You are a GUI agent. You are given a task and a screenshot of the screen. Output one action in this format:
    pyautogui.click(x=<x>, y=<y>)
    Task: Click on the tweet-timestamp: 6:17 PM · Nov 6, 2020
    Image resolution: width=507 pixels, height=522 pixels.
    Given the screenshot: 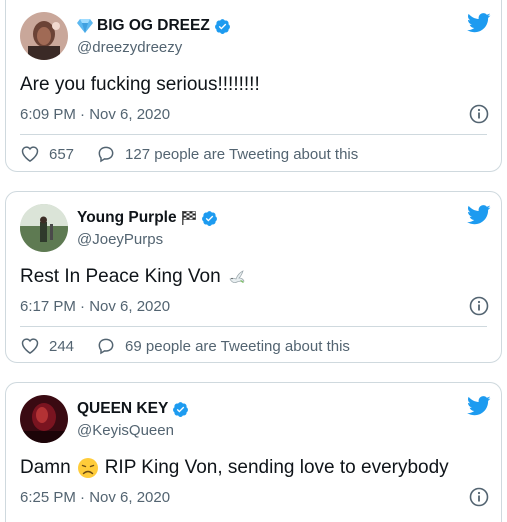 What is the action you would take?
    pyautogui.click(x=95, y=306)
    